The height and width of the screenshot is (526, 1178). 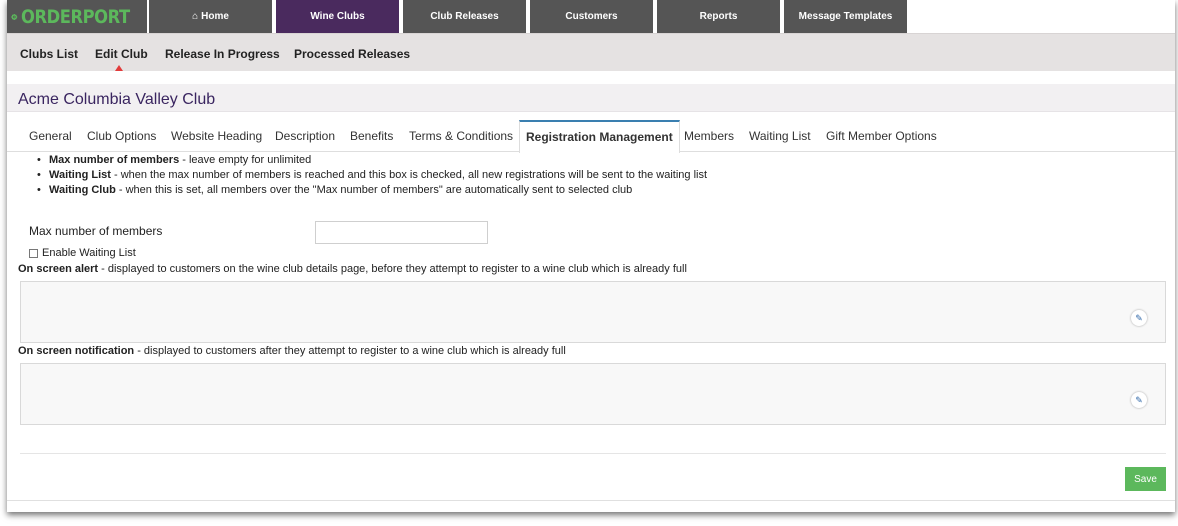 What do you see at coordinates (593, 312) in the screenshot?
I see `alert-editor: ✎` at bounding box center [593, 312].